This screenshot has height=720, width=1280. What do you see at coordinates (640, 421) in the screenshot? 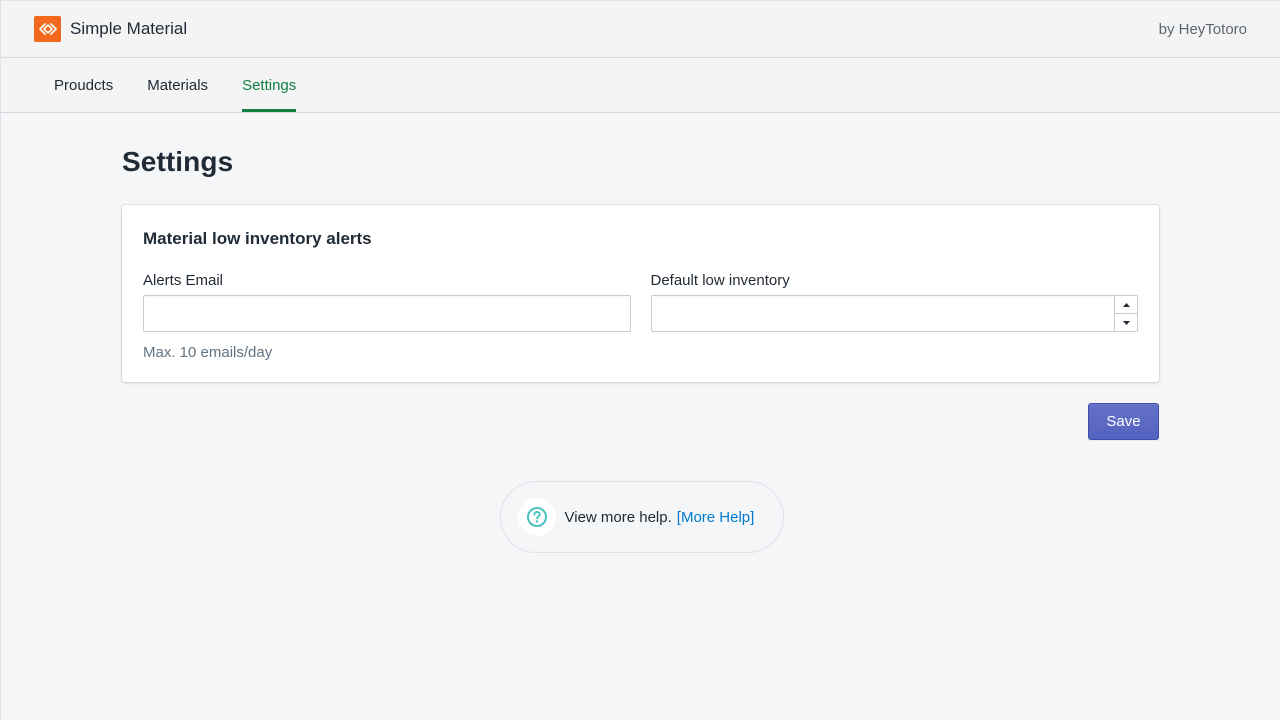
I see `form-actions: Save` at bounding box center [640, 421].